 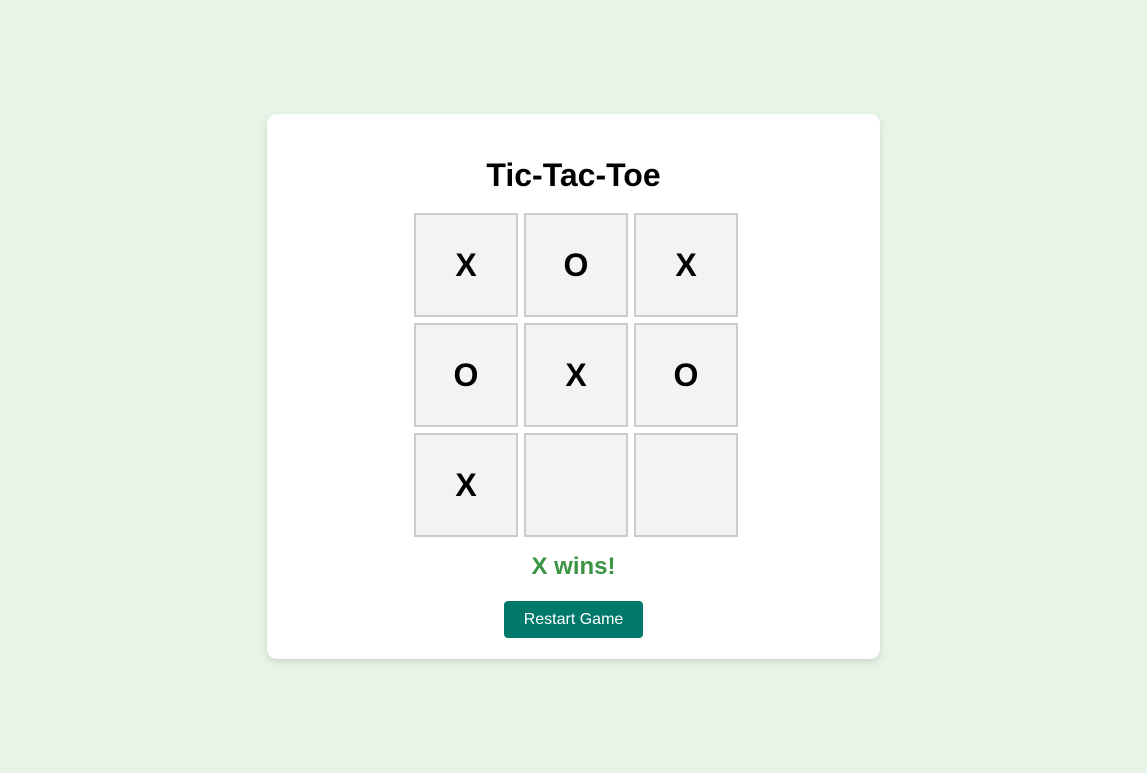 I want to click on board-cell-4: O, so click(x=466, y=375).